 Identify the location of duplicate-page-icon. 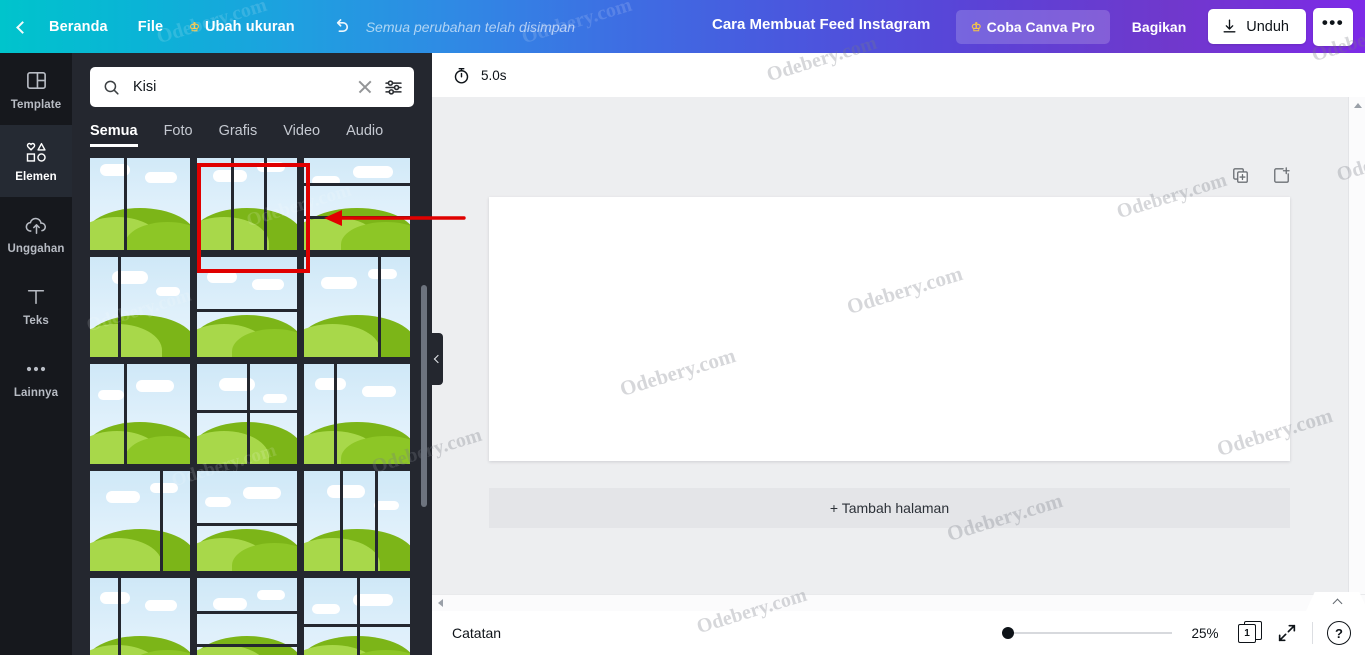
(1240, 178).